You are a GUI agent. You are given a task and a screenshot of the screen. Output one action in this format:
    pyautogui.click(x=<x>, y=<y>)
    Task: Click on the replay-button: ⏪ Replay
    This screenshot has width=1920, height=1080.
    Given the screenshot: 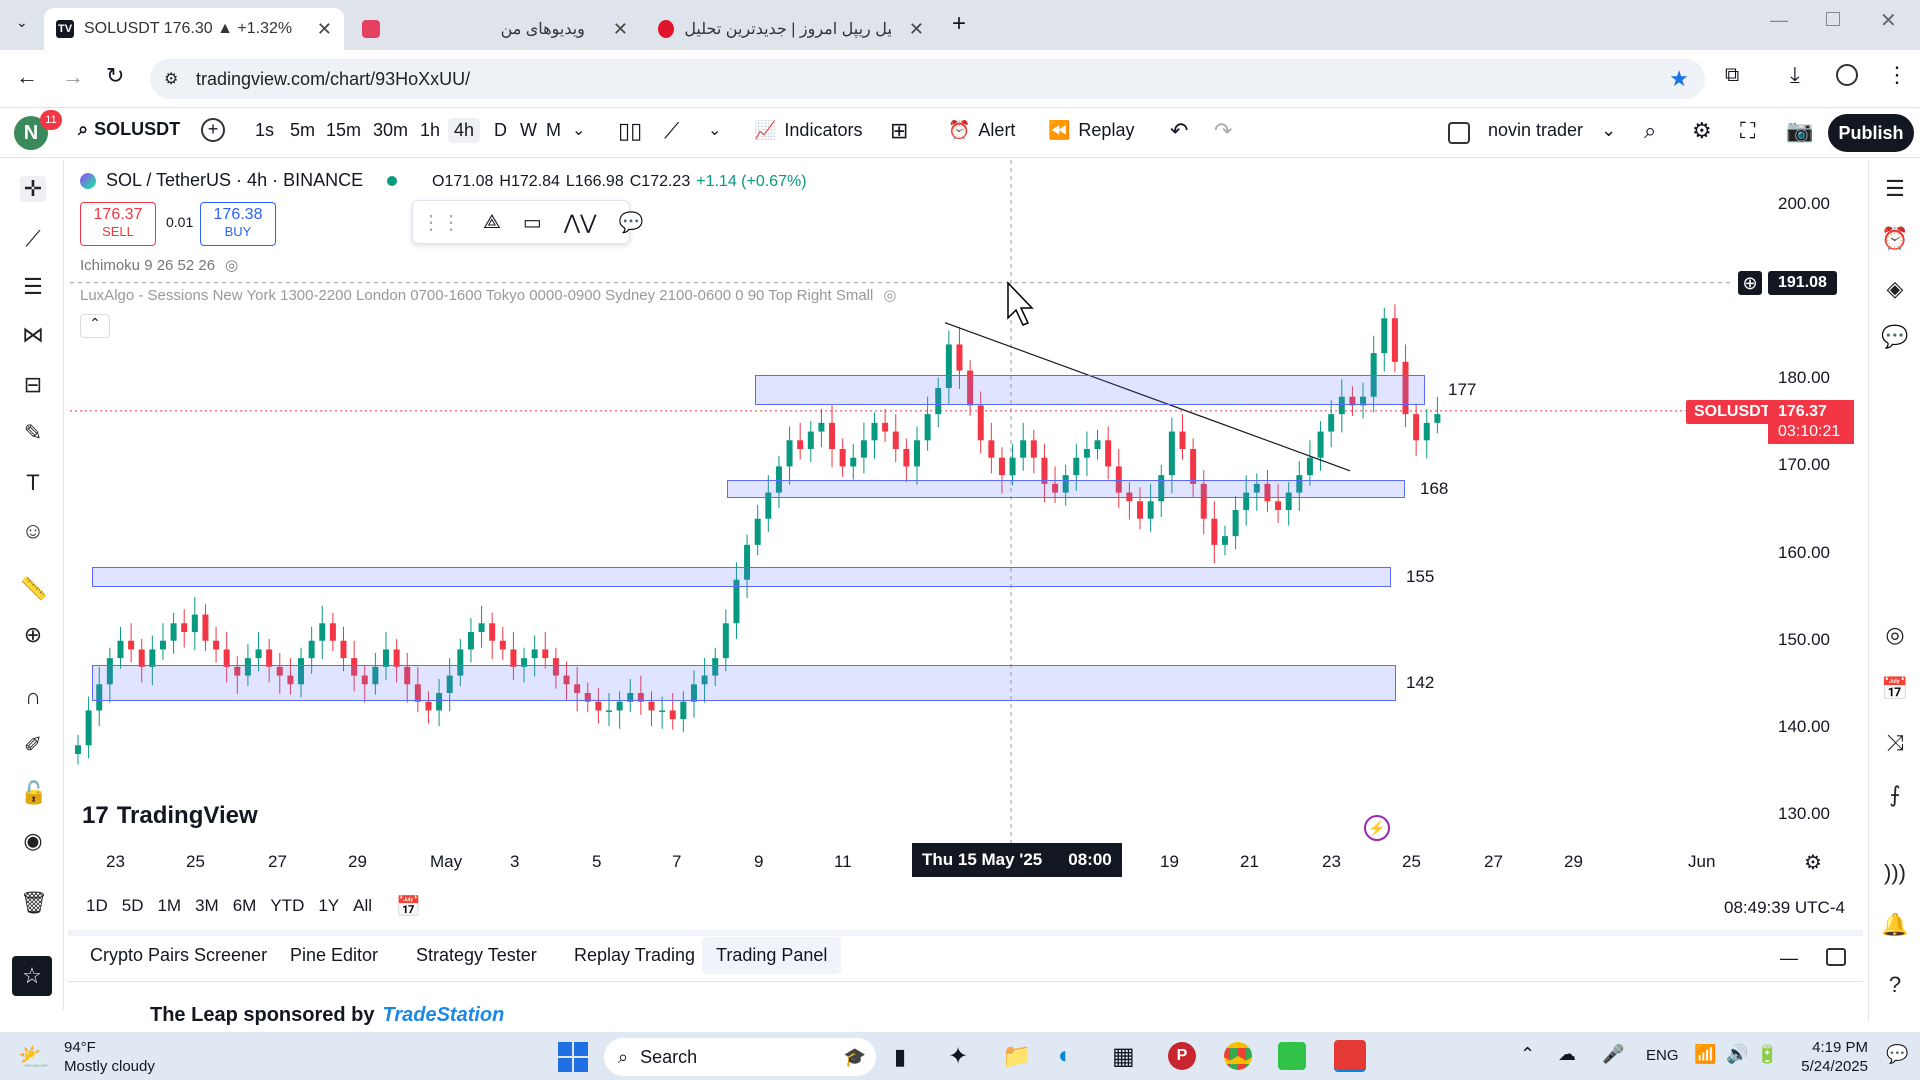 What is the action you would take?
    pyautogui.click(x=1091, y=130)
    